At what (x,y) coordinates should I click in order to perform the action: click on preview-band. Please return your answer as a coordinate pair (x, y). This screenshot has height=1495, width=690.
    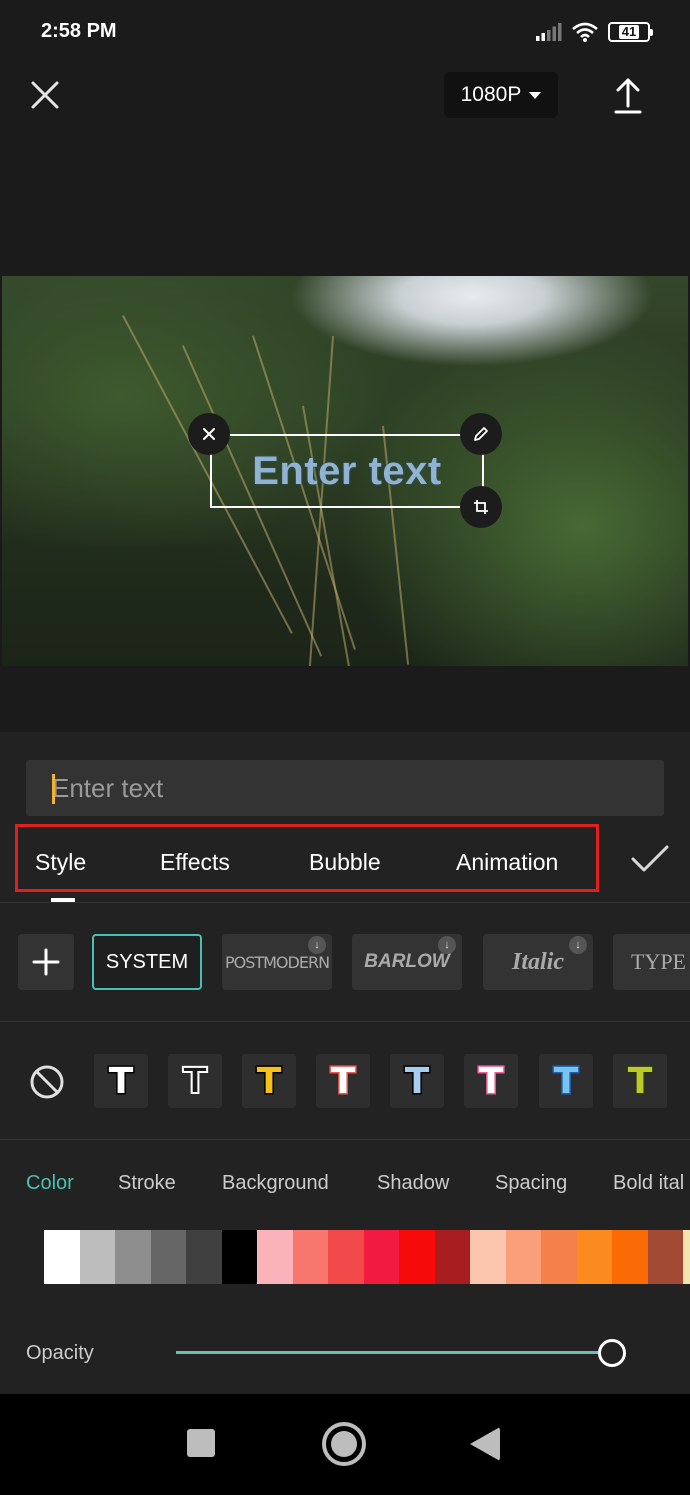
    Looking at the image, I should click on (345, 699).